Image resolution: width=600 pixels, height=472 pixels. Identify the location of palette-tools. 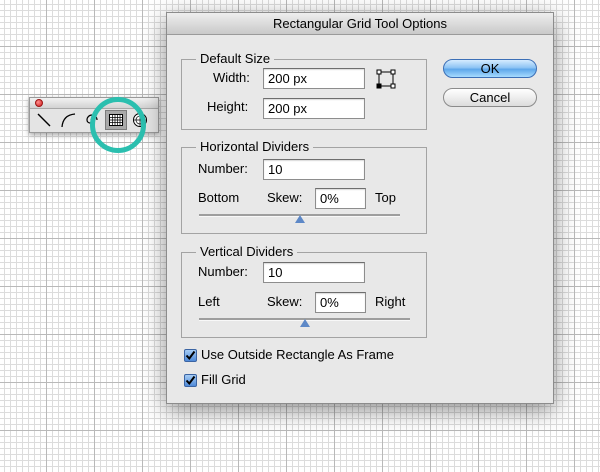
(94, 120).